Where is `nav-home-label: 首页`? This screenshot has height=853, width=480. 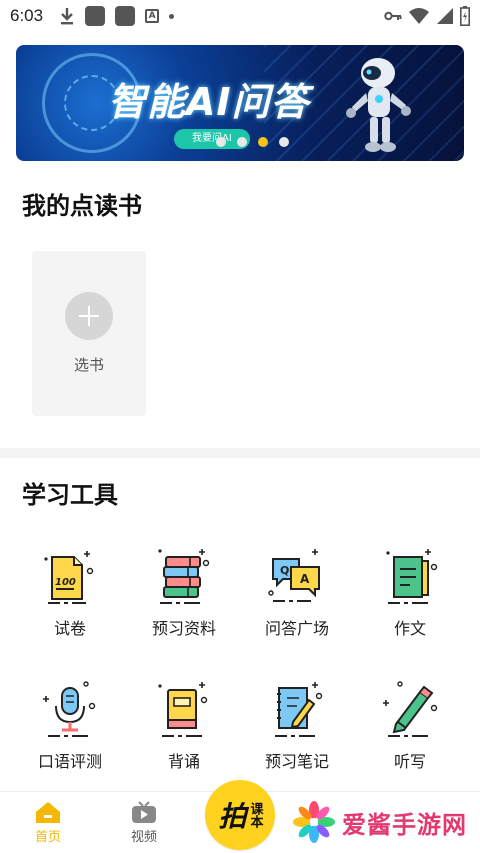 nav-home-label: 首页 is located at coordinates (47, 837).